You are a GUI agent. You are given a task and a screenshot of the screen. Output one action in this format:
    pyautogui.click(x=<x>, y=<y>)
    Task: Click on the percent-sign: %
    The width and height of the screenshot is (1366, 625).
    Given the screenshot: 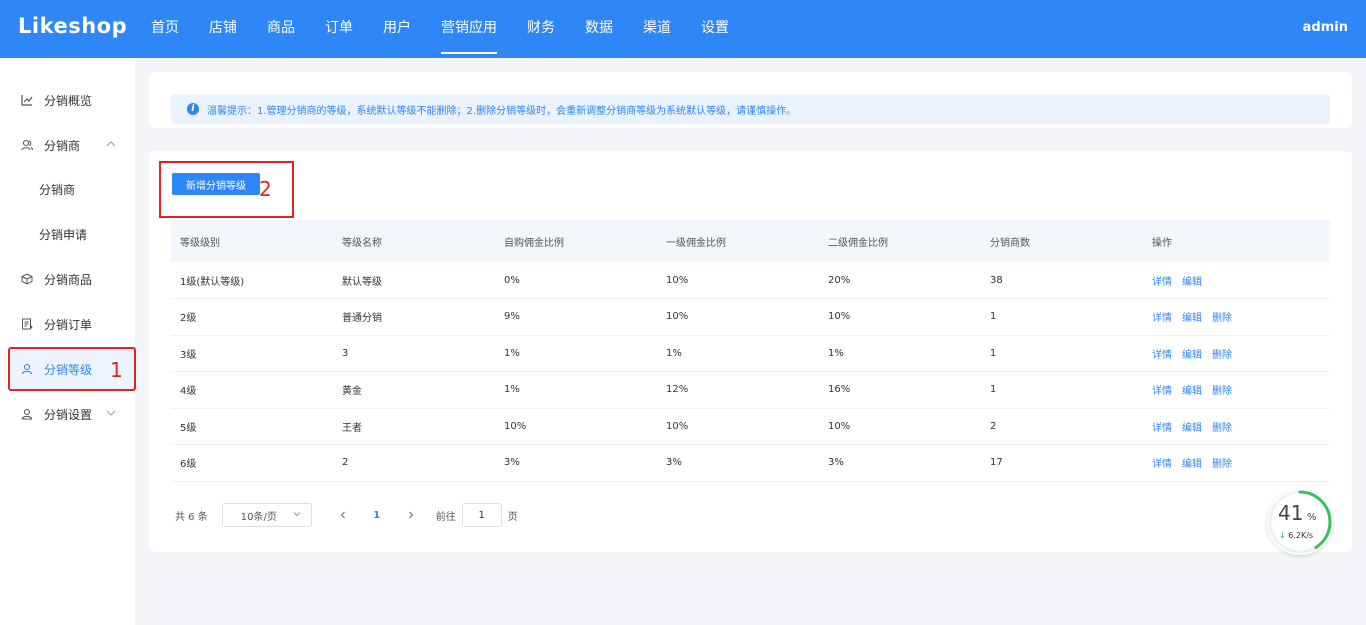 What is the action you would take?
    pyautogui.click(x=1312, y=517)
    